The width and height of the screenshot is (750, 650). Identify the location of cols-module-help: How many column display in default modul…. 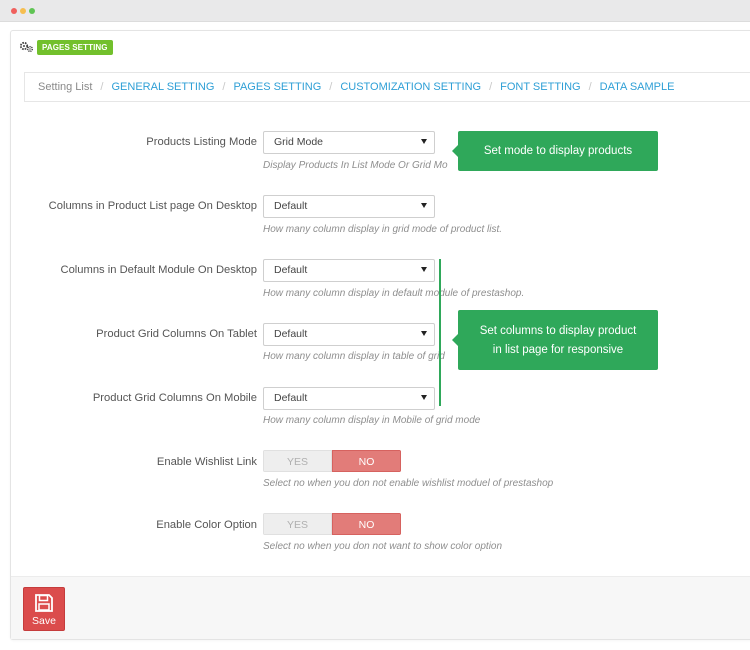
(394, 293).